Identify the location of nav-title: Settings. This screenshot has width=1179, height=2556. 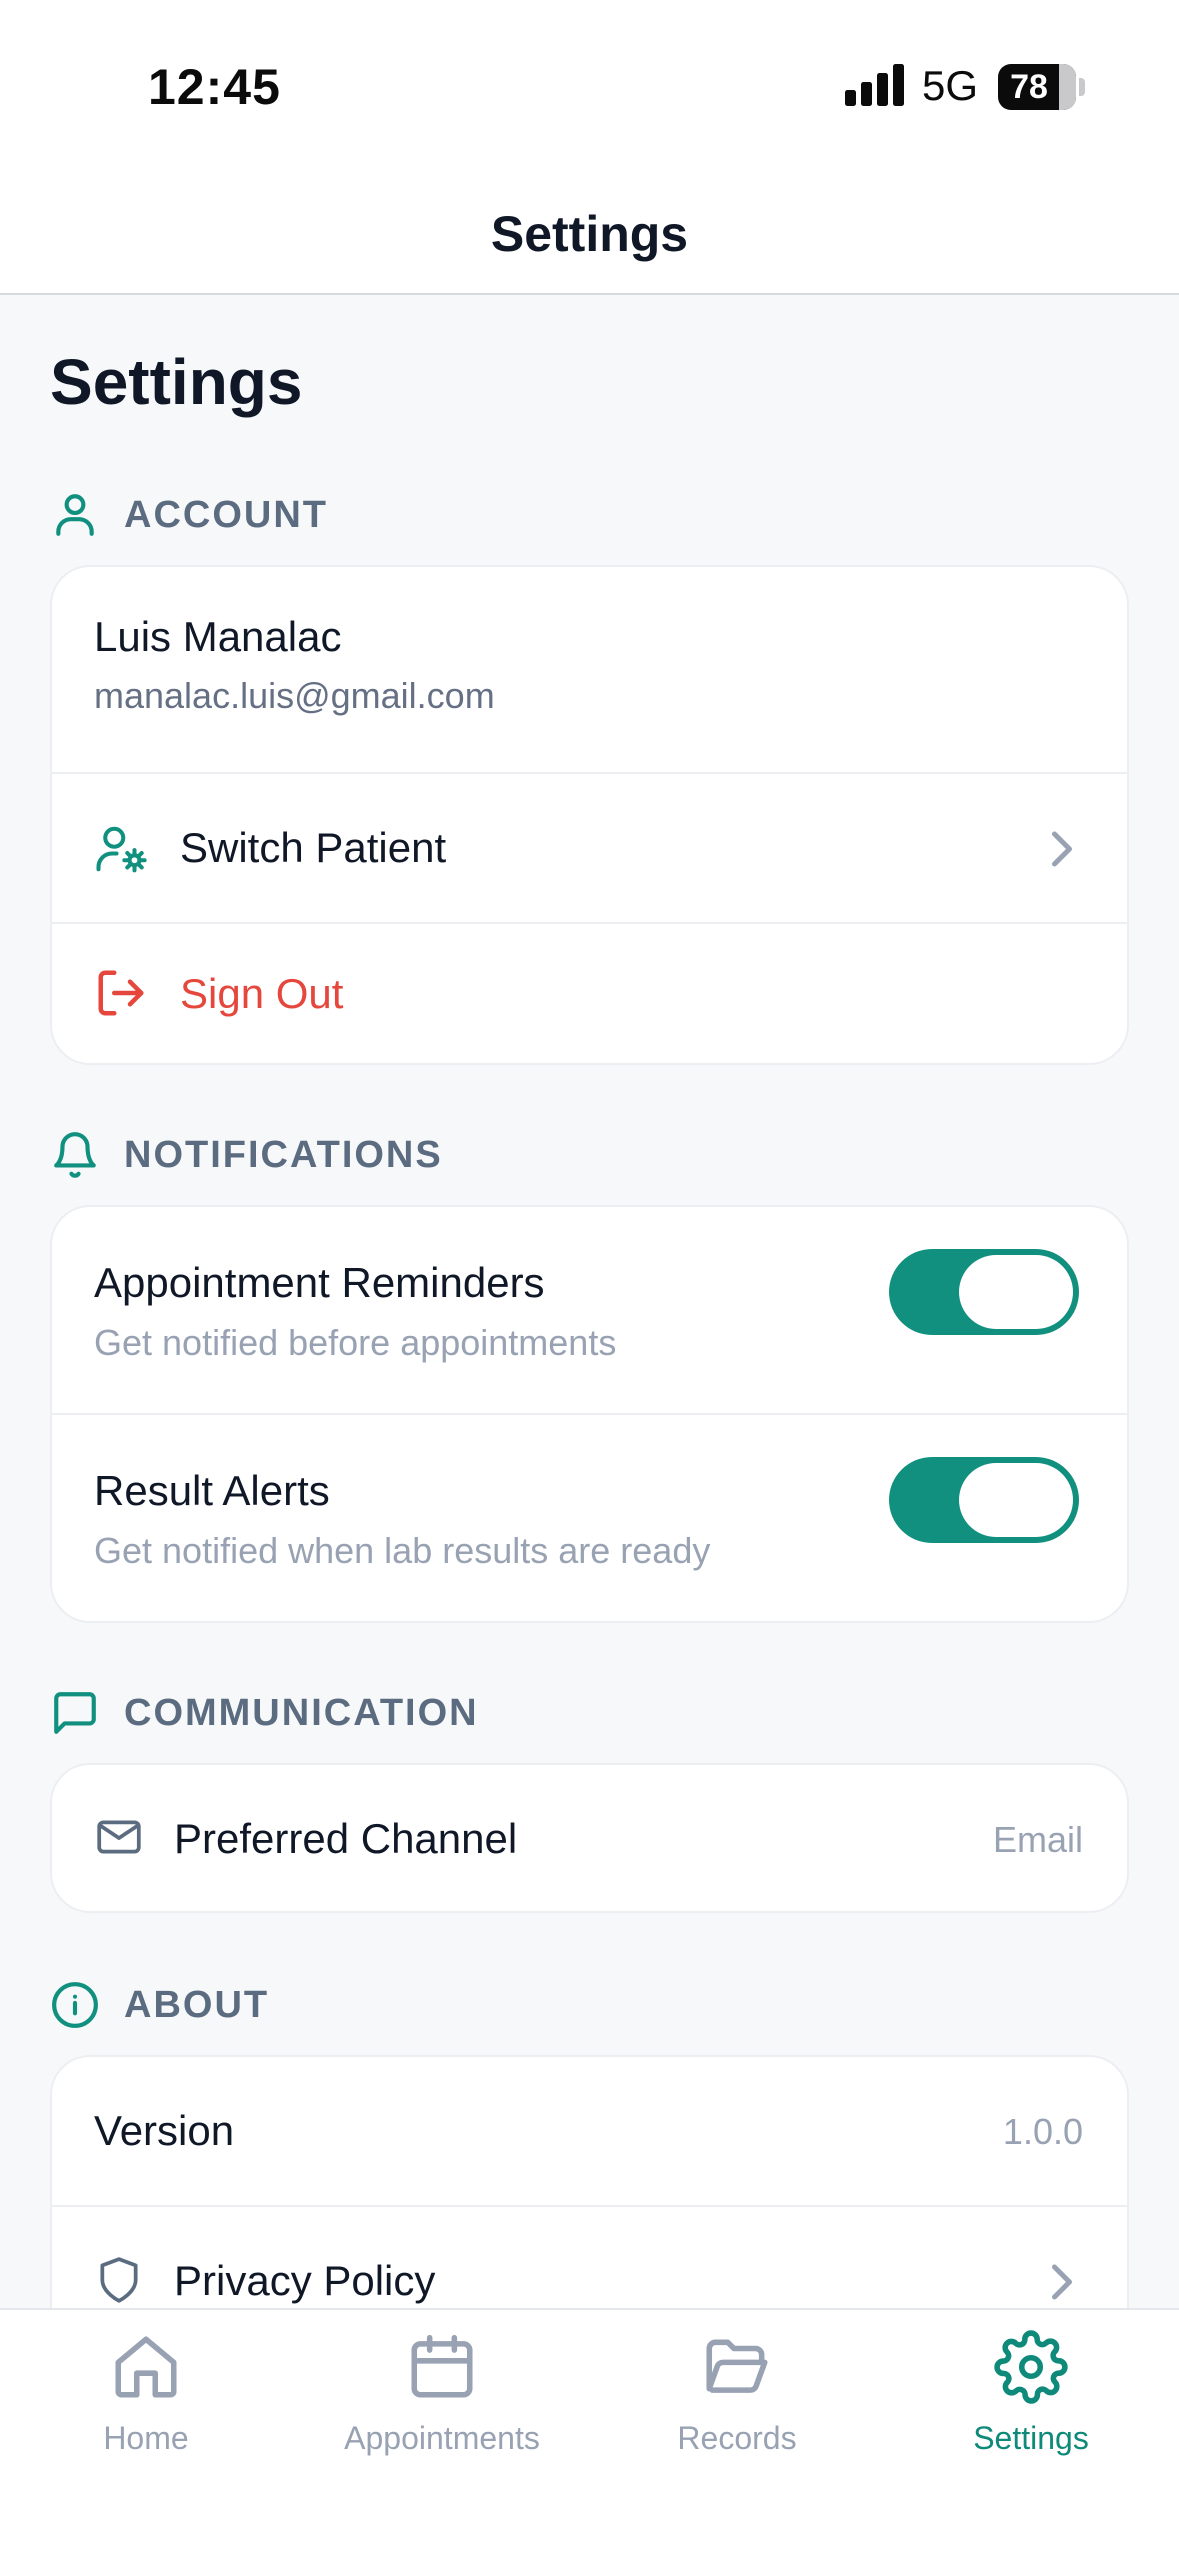
(589, 234).